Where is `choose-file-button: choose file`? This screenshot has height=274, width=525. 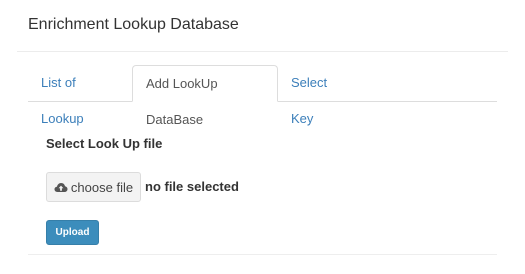 choose-file-button: choose file is located at coordinates (93, 187).